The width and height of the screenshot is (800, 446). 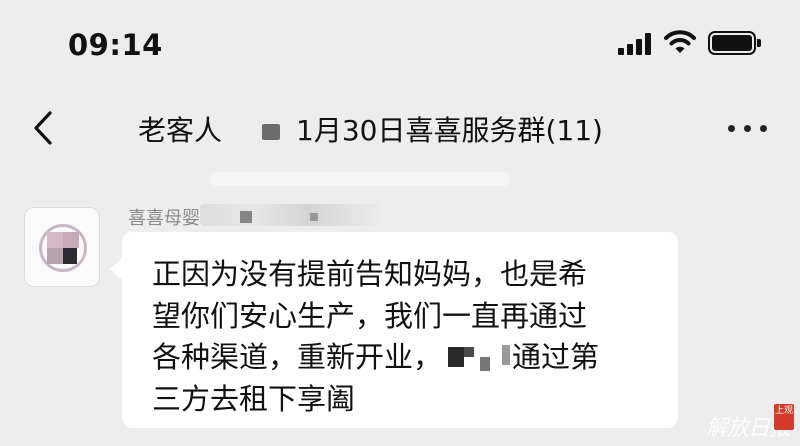 I want to click on sender-redaction, so click(x=290, y=215).